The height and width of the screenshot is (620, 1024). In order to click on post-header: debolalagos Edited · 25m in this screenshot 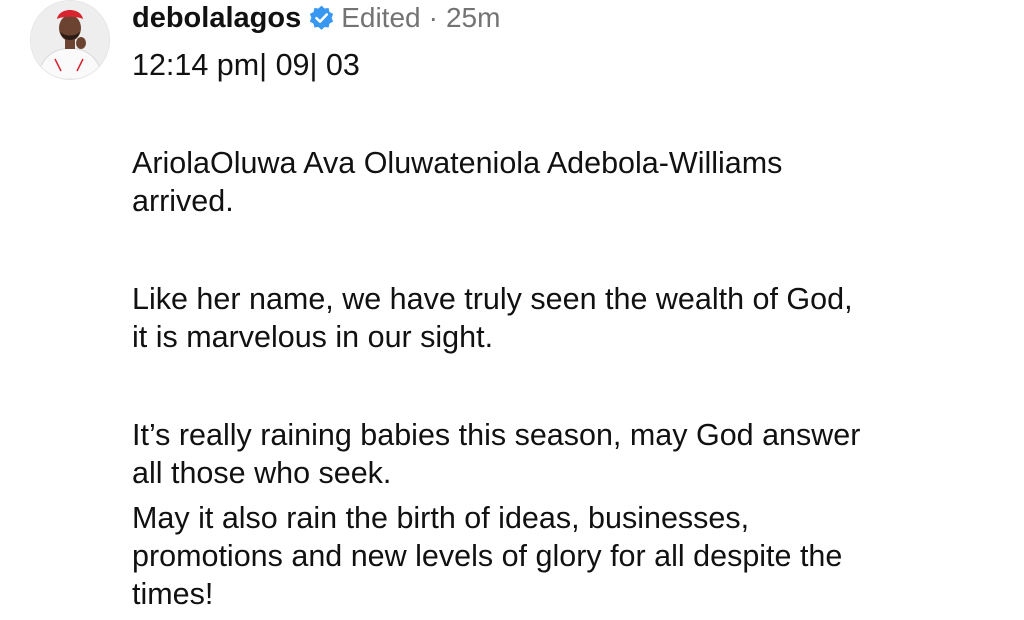, I will do `click(316, 18)`.